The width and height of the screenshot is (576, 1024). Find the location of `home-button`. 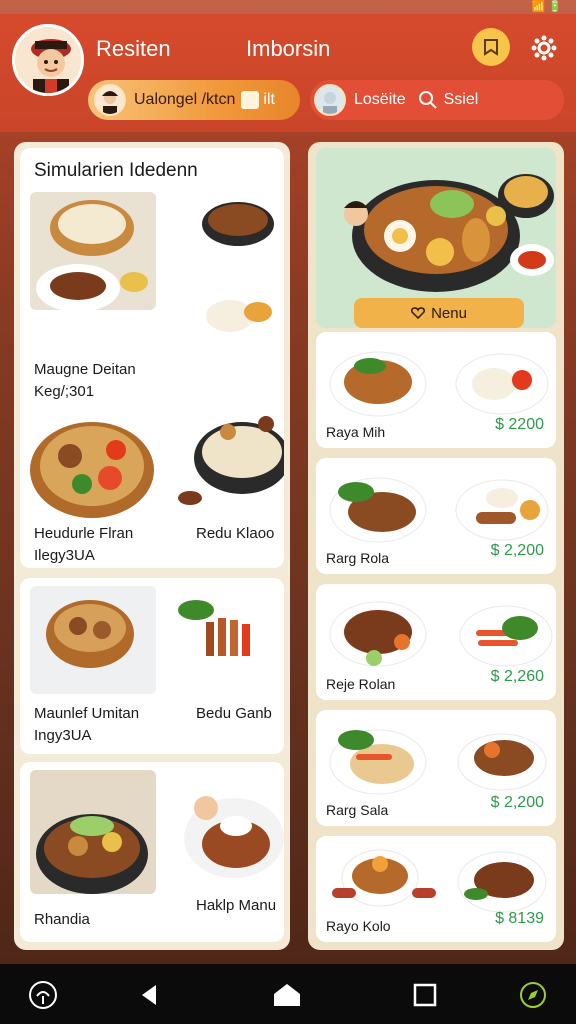

home-button is located at coordinates (287, 995).